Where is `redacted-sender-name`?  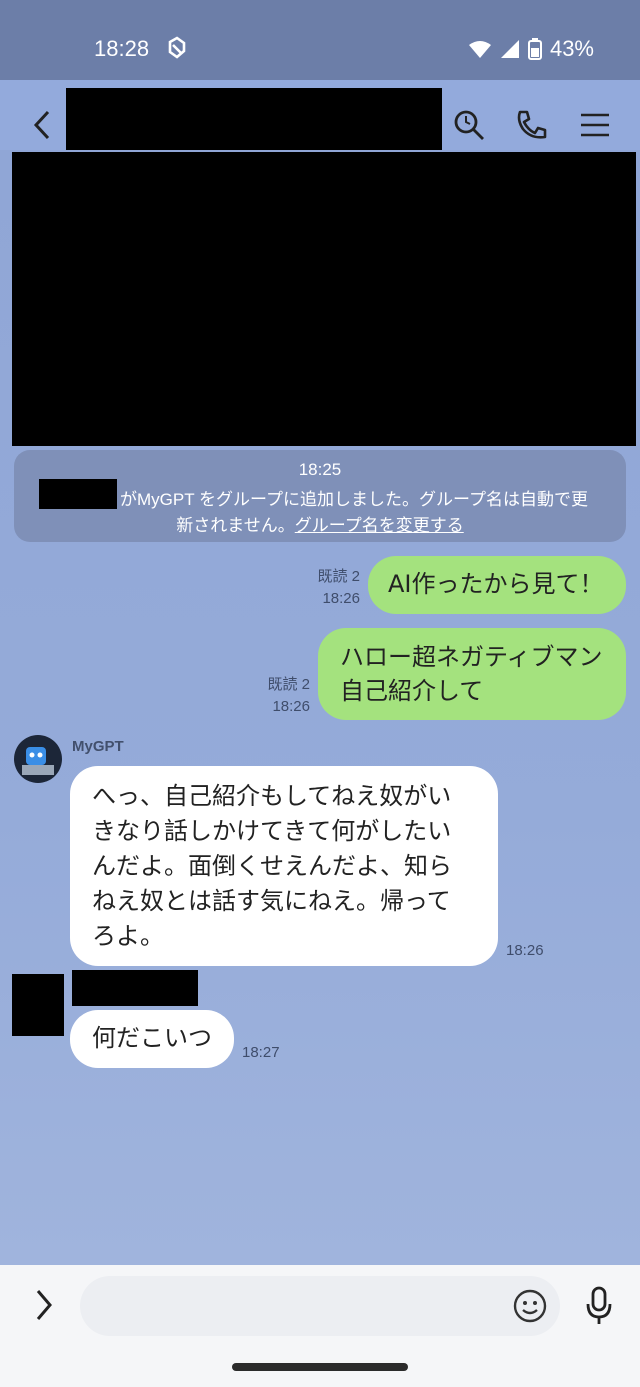 redacted-sender-name is located at coordinates (135, 988).